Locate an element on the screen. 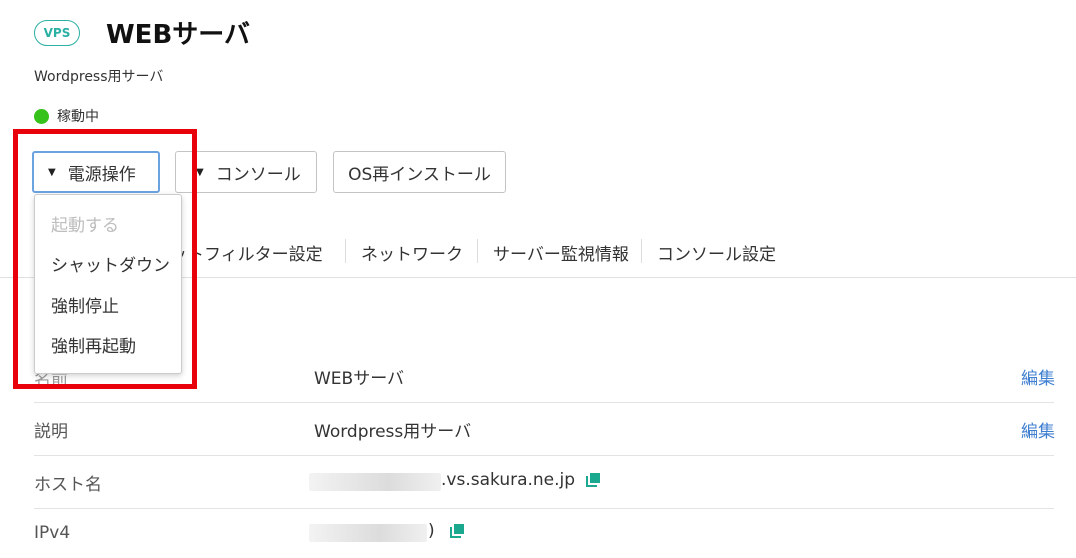  os-reinstall-button: OS再インストール is located at coordinates (419, 172).